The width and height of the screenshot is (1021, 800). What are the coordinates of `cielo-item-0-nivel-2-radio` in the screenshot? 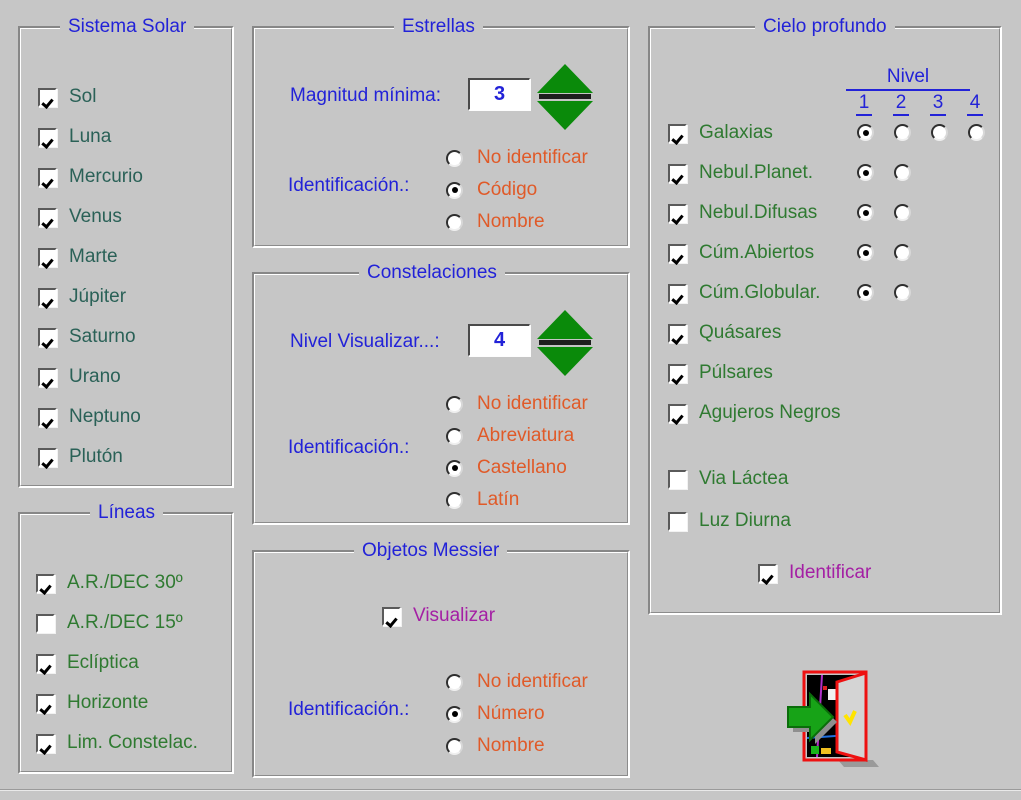 It's located at (902, 132).